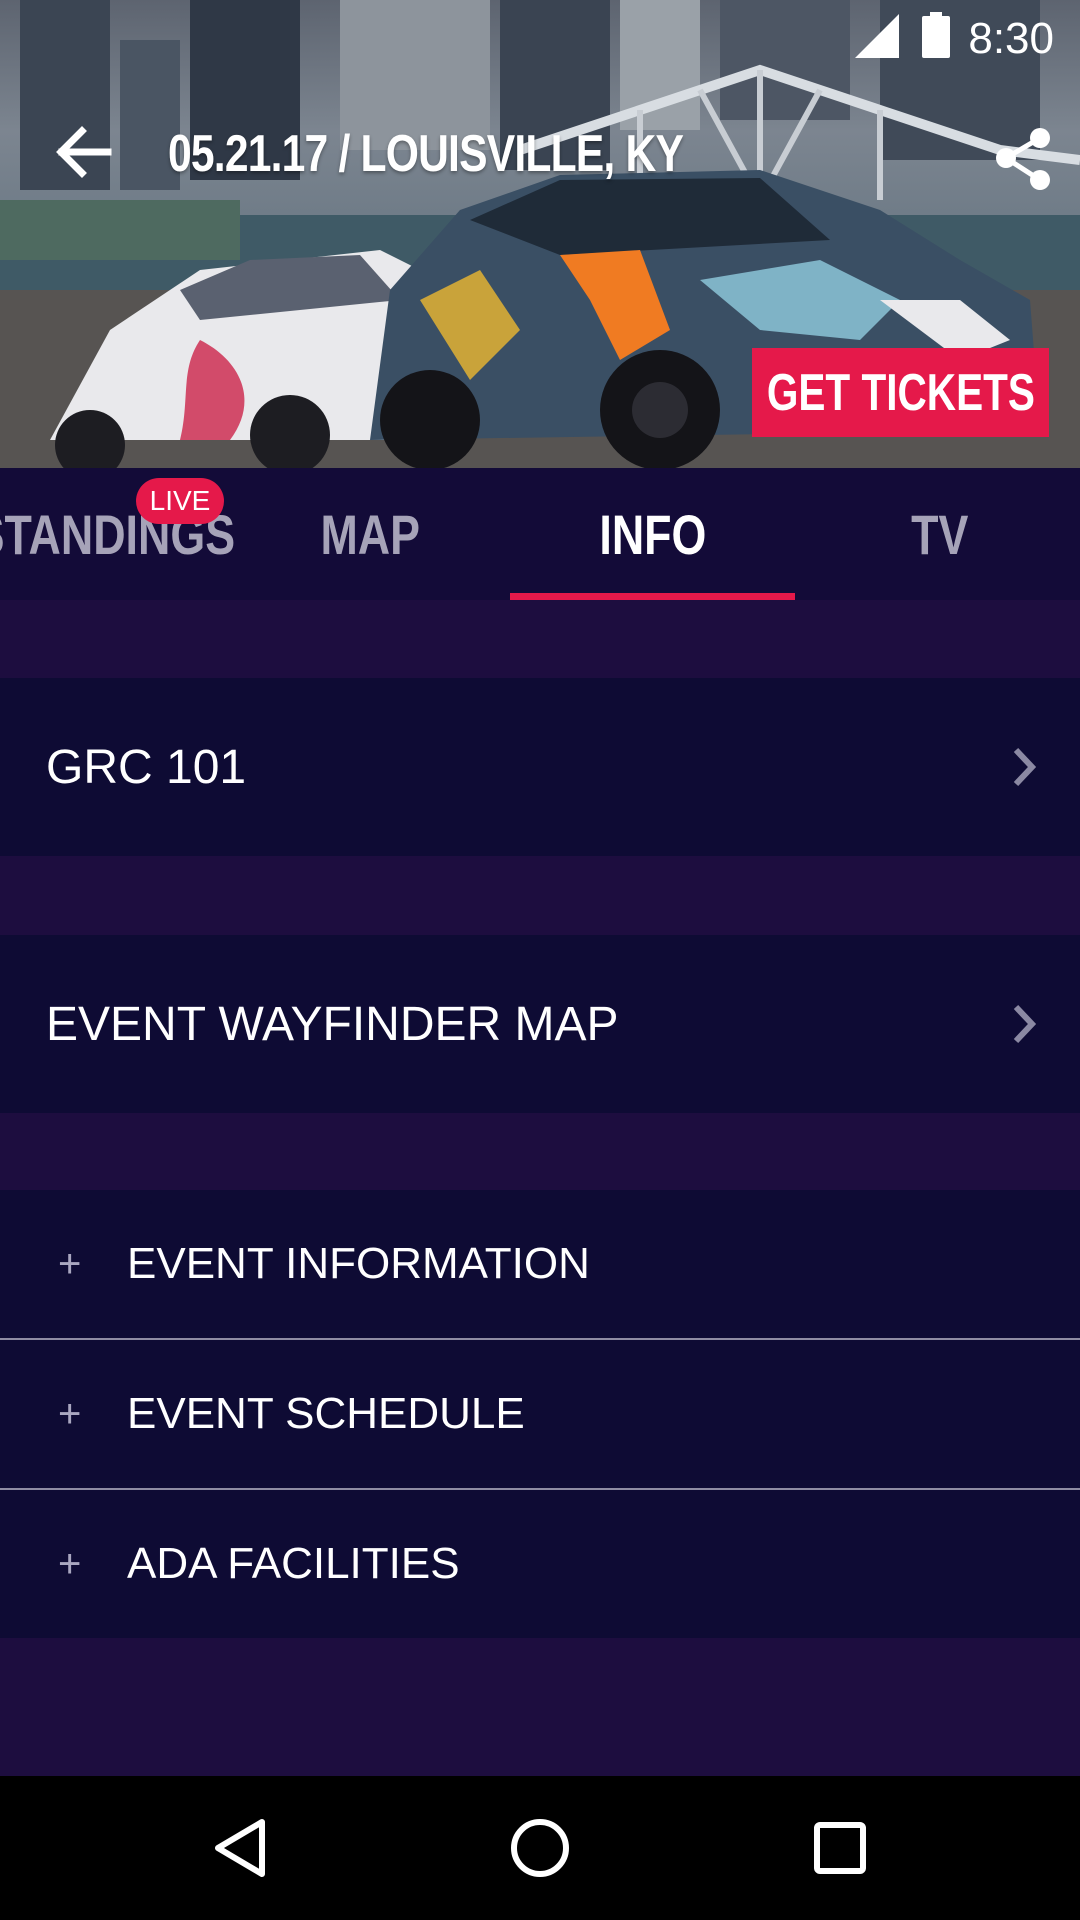 The width and height of the screenshot is (1080, 1920). I want to click on tab-map-label: MAP, so click(370, 534).